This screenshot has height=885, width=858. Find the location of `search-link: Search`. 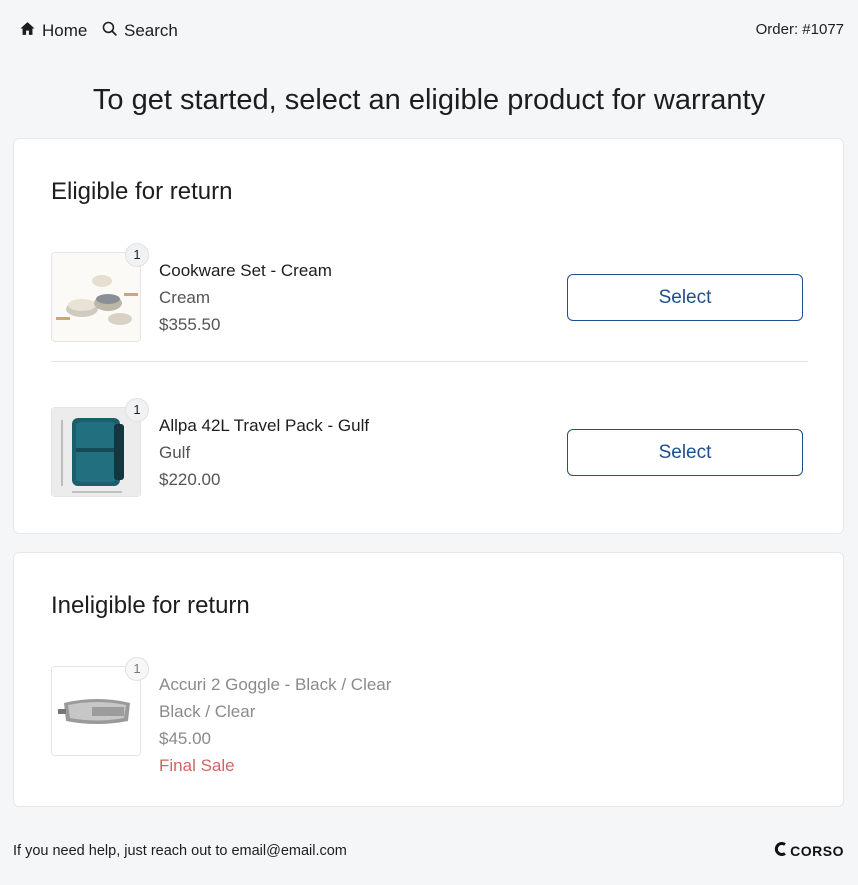

search-link: Search is located at coordinates (139, 31).